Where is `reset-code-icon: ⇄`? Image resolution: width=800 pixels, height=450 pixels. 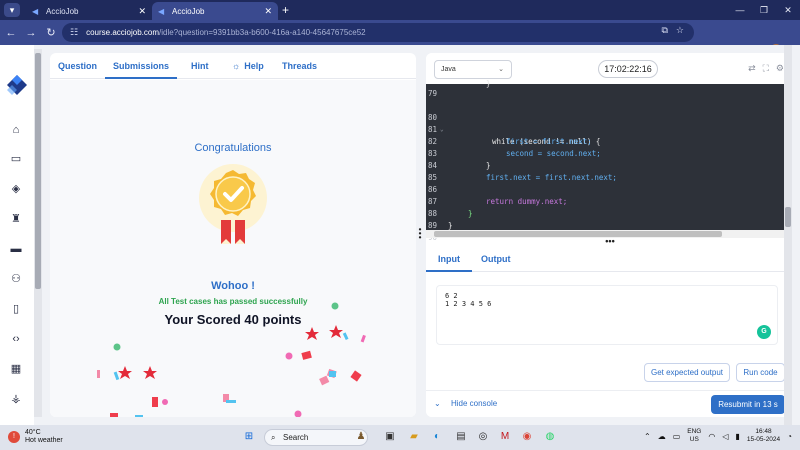
reset-code-icon: ⇄ is located at coordinates (752, 68).